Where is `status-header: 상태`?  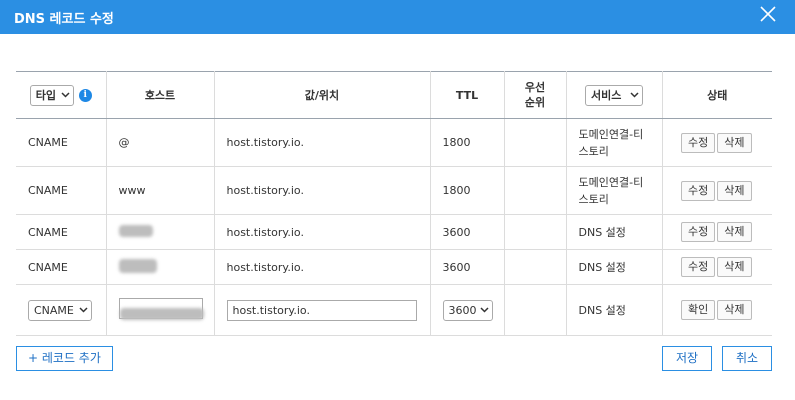 status-header: 상태 is located at coordinates (717, 95).